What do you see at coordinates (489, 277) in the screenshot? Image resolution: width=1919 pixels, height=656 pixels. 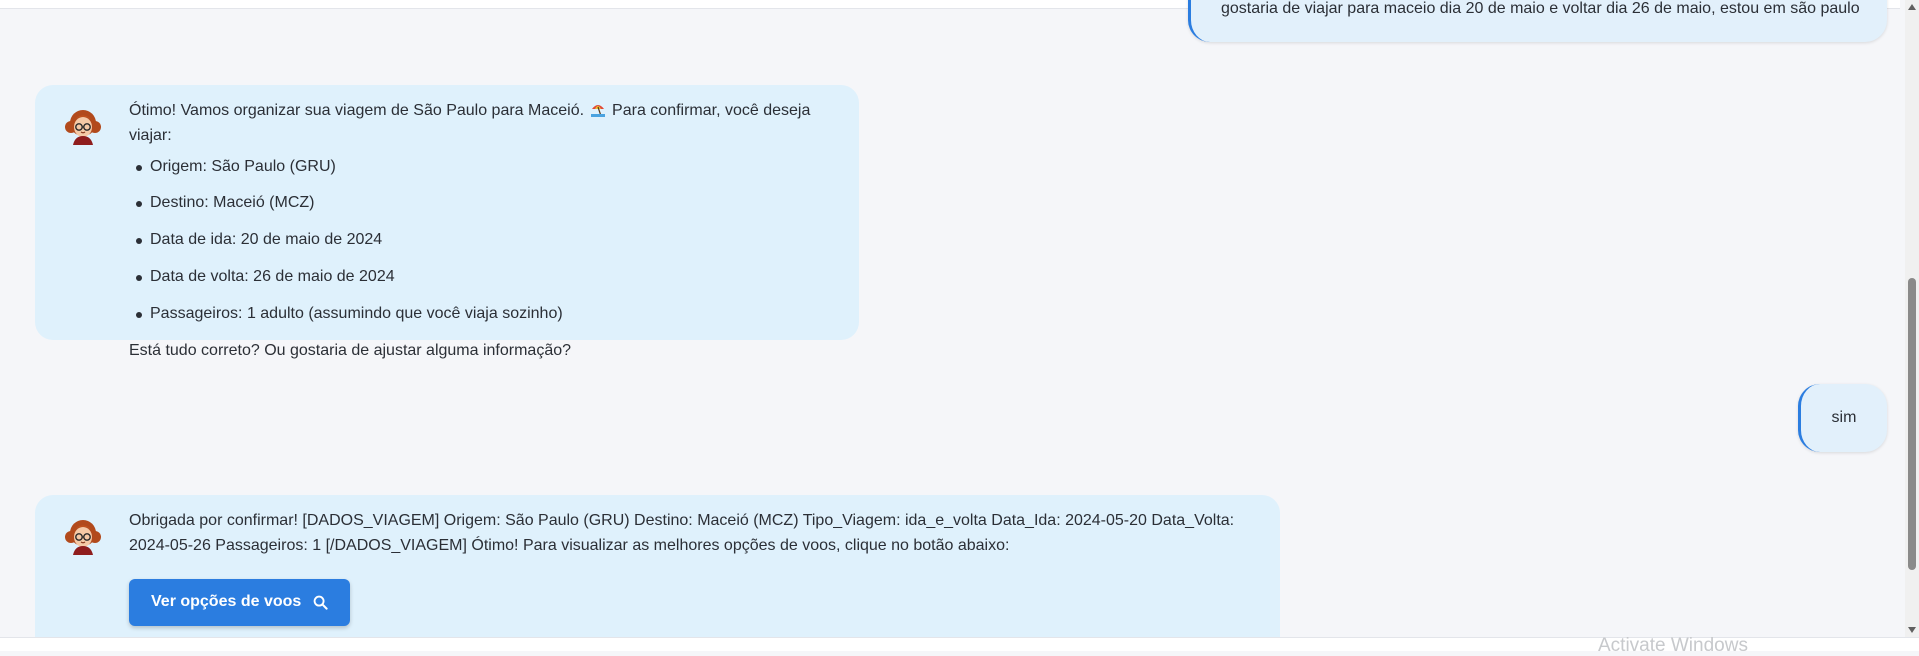 I see `list-item: Data de volta: 26 de maio de 2024` at bounding box center [489, 277].